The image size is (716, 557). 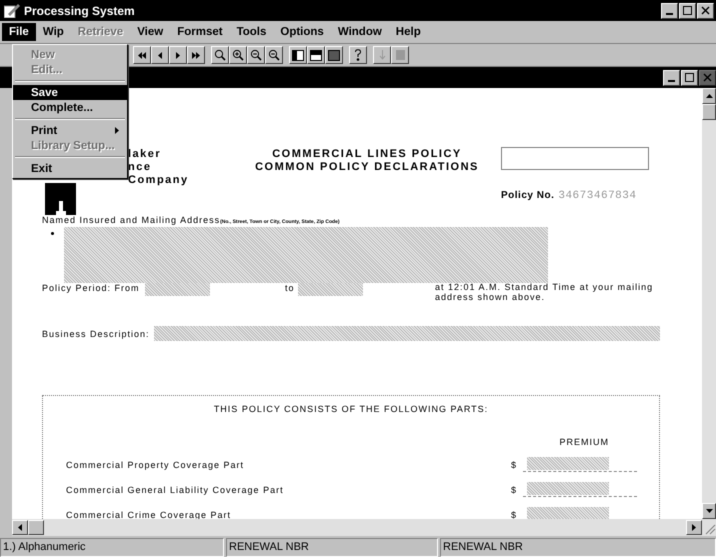 I want to click on menu-item: Tools, so click(x=252, y=32).